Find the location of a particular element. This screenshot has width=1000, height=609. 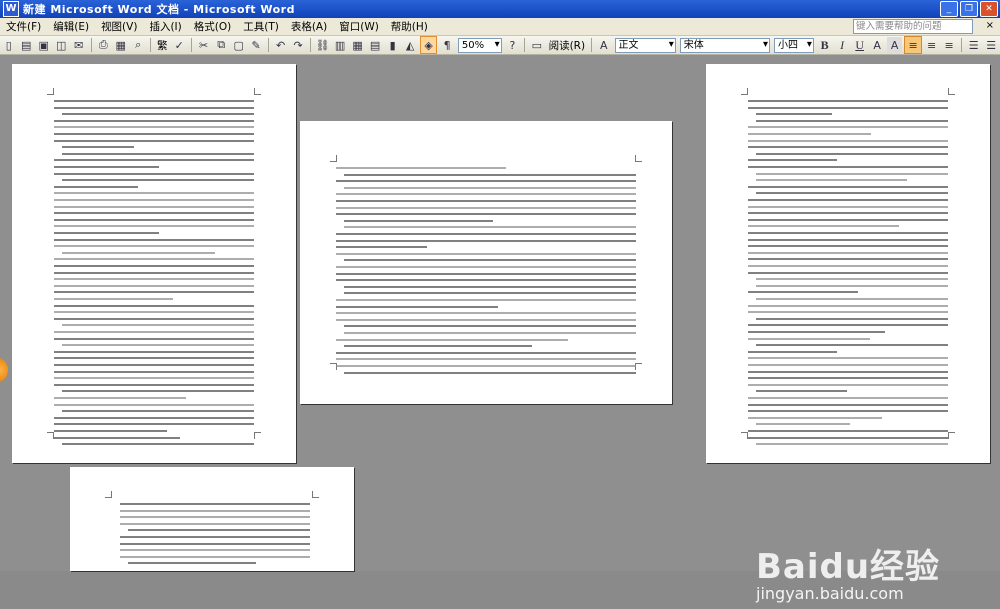

style-select: 正文 is located at coordinates (645, 45).